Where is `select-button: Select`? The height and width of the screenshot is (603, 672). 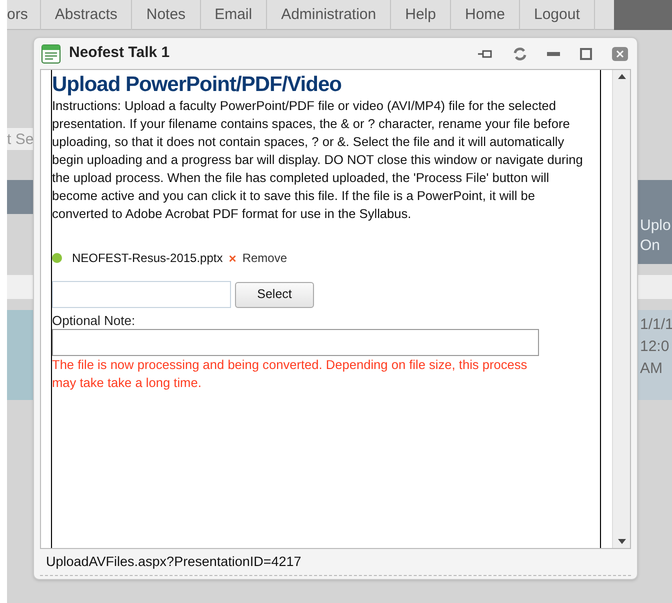
select-button: Select is located at coordinates (274, 295).